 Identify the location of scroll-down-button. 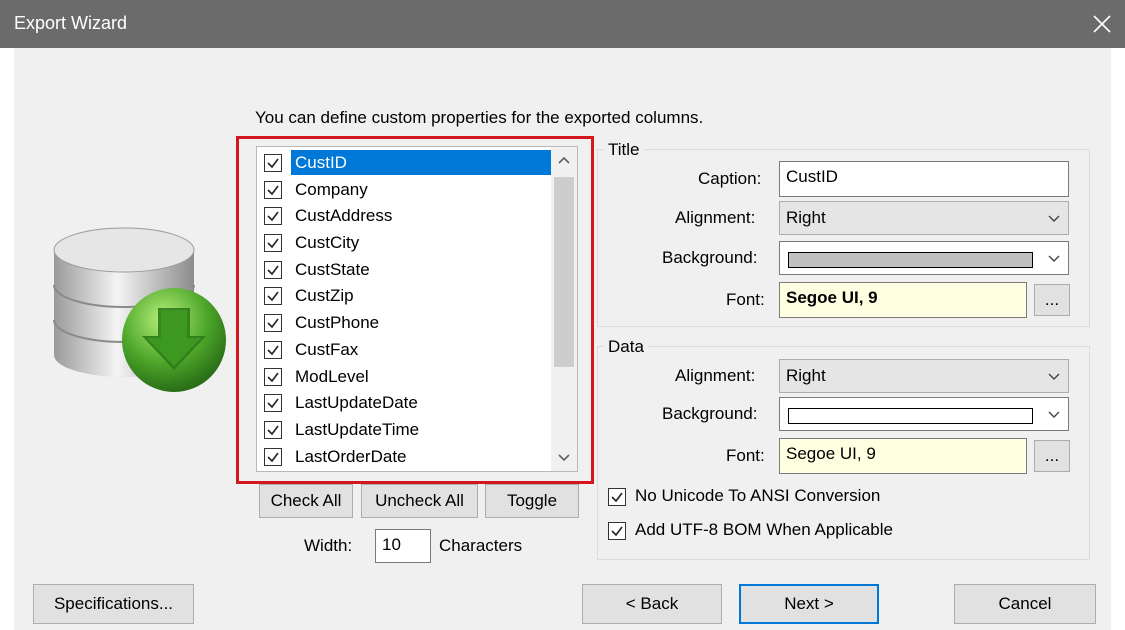
(564, 458).